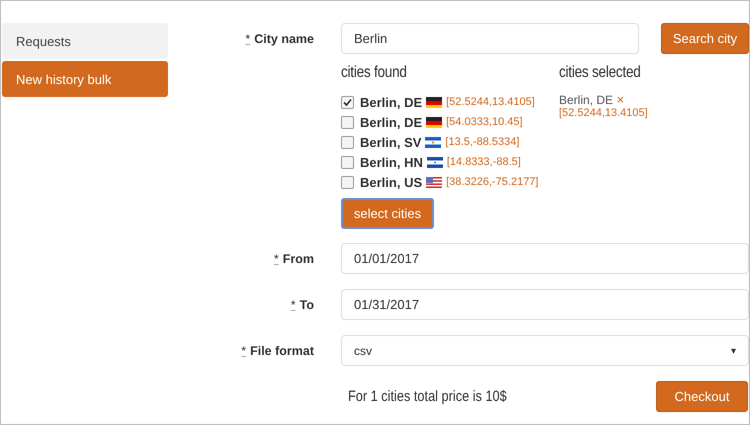  What do you see at coordinates (85, 41) in the screenshot?
I see `sidebar-item: Requests` at bounding box center [85, 41].